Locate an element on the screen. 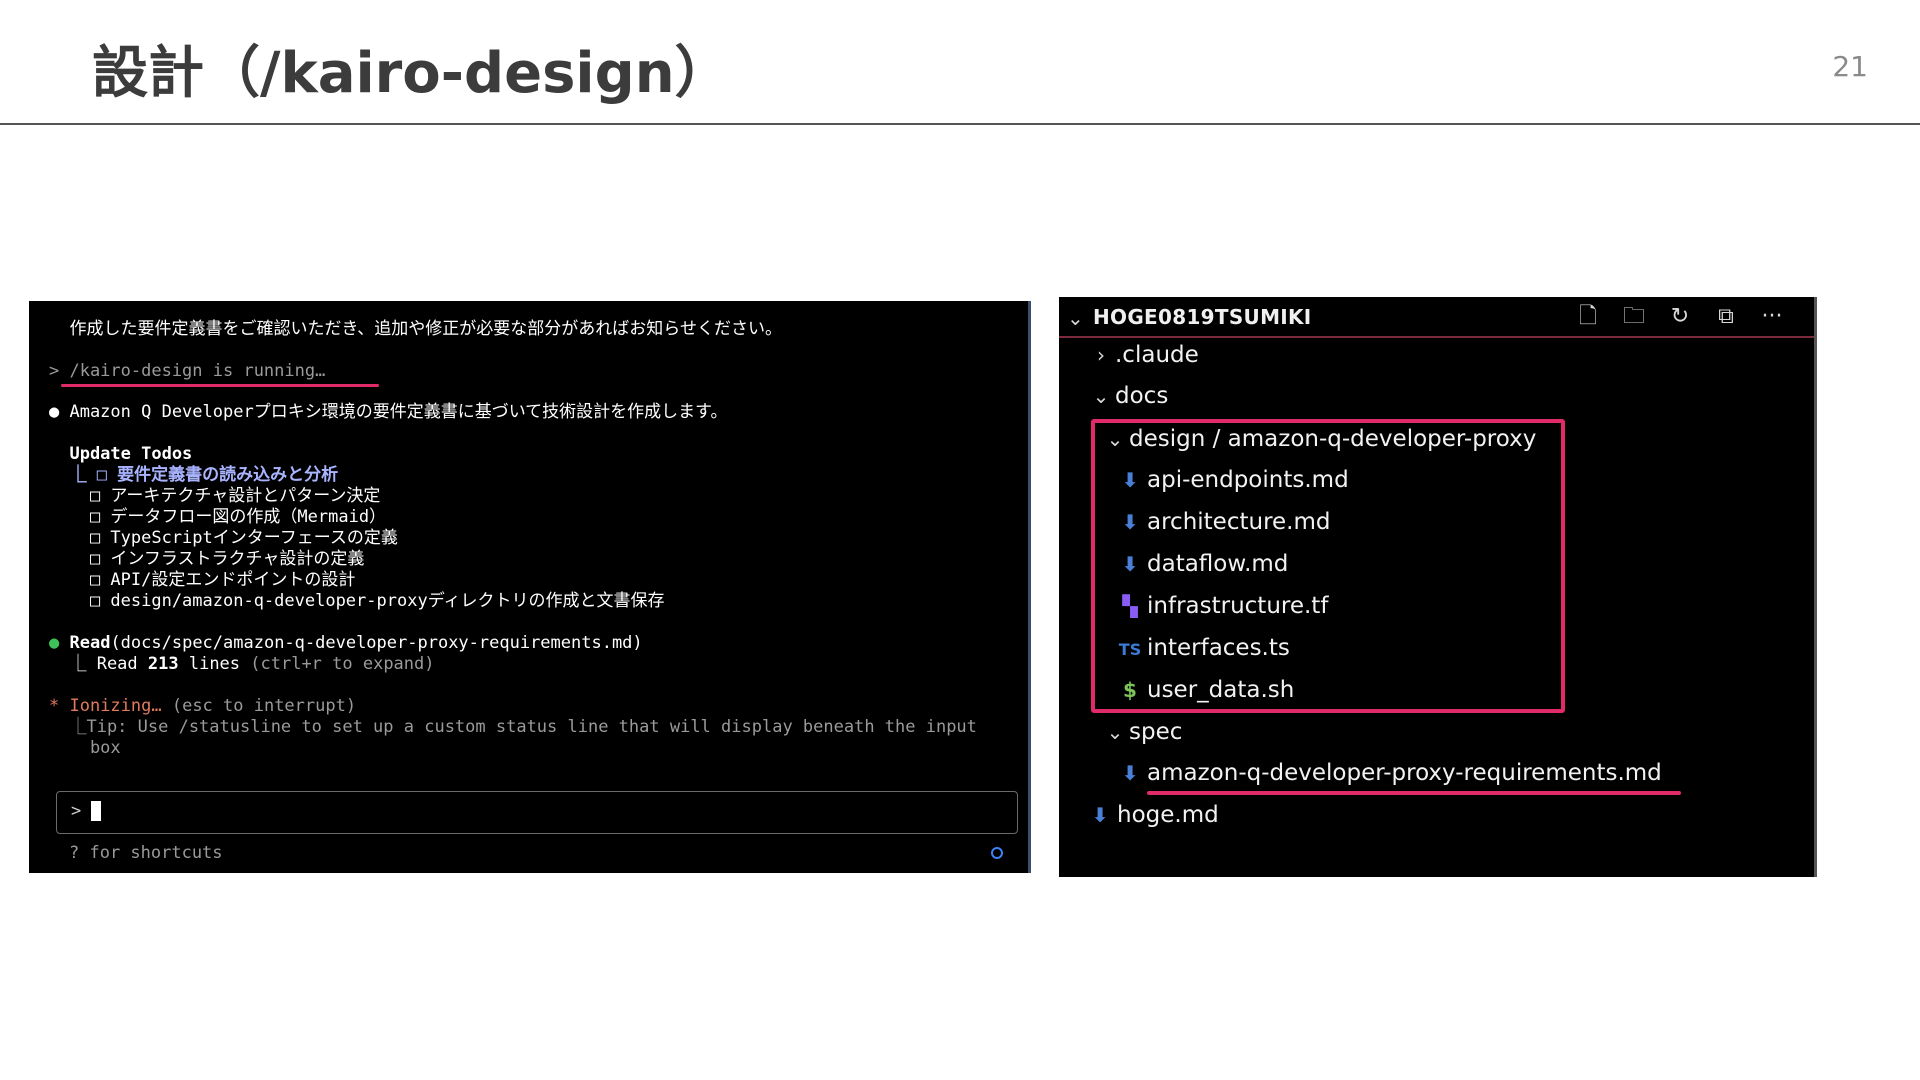 The image size is (1920, 1080). terminal-line-ionizing: * Ionizing… (esc to interrupt) is located at coordinates (202, 706).